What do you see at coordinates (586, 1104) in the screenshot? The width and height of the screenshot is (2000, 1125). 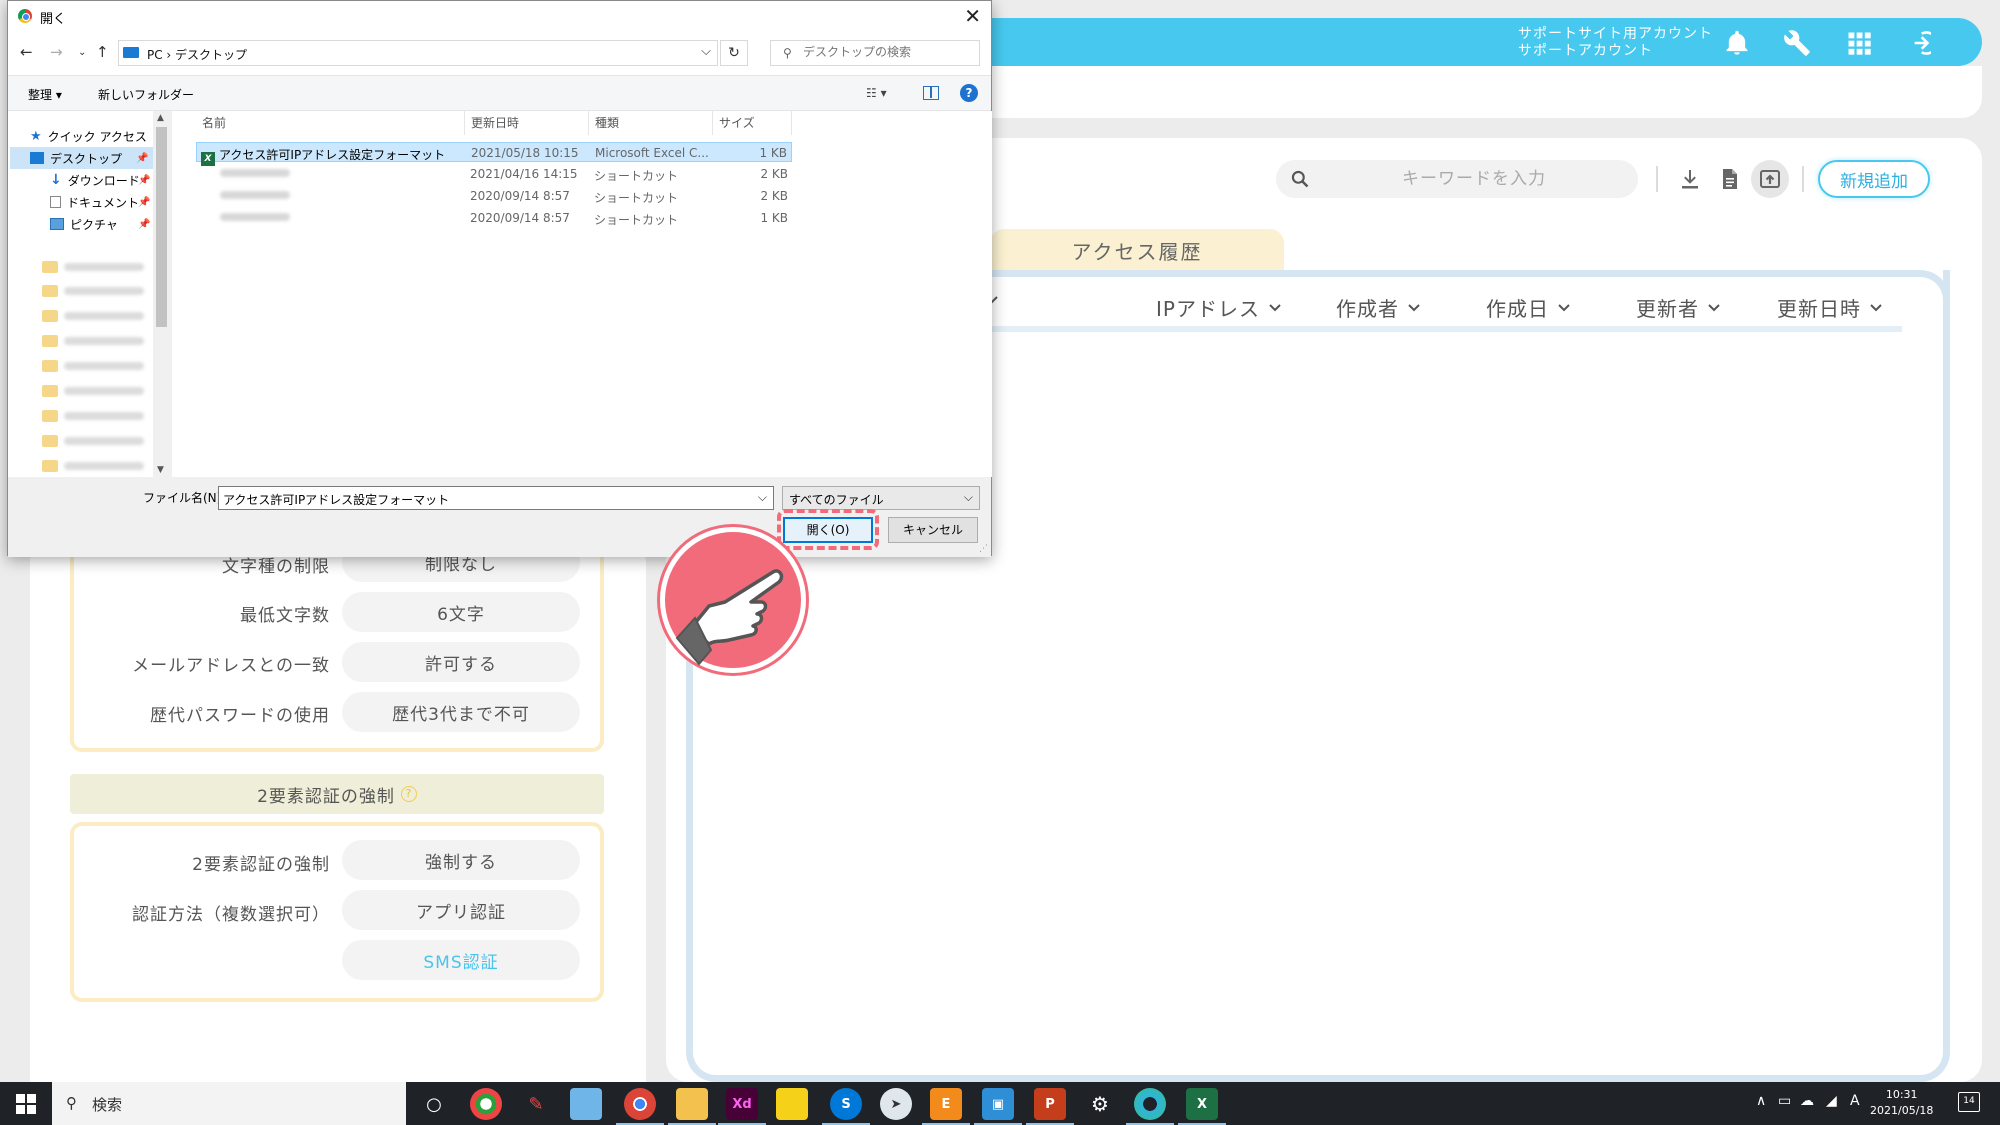 I see `notepad-app-icon` at bounding box center [586, 1104].